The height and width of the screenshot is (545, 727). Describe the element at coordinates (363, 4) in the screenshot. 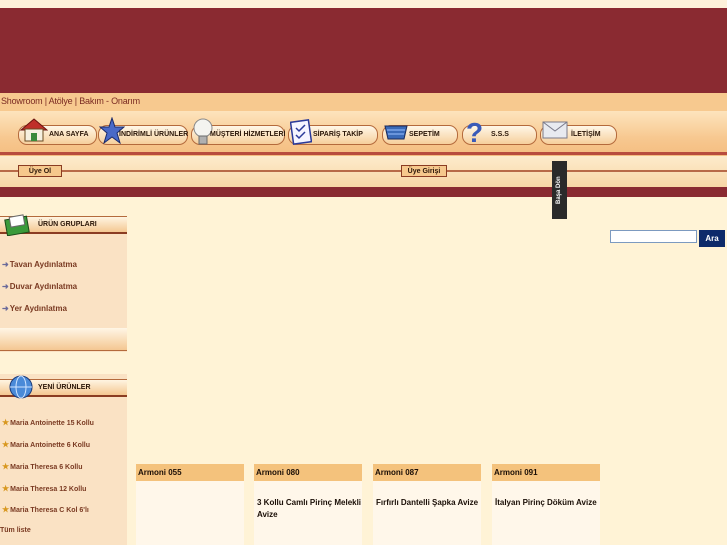

I see `top-strip` at that location.